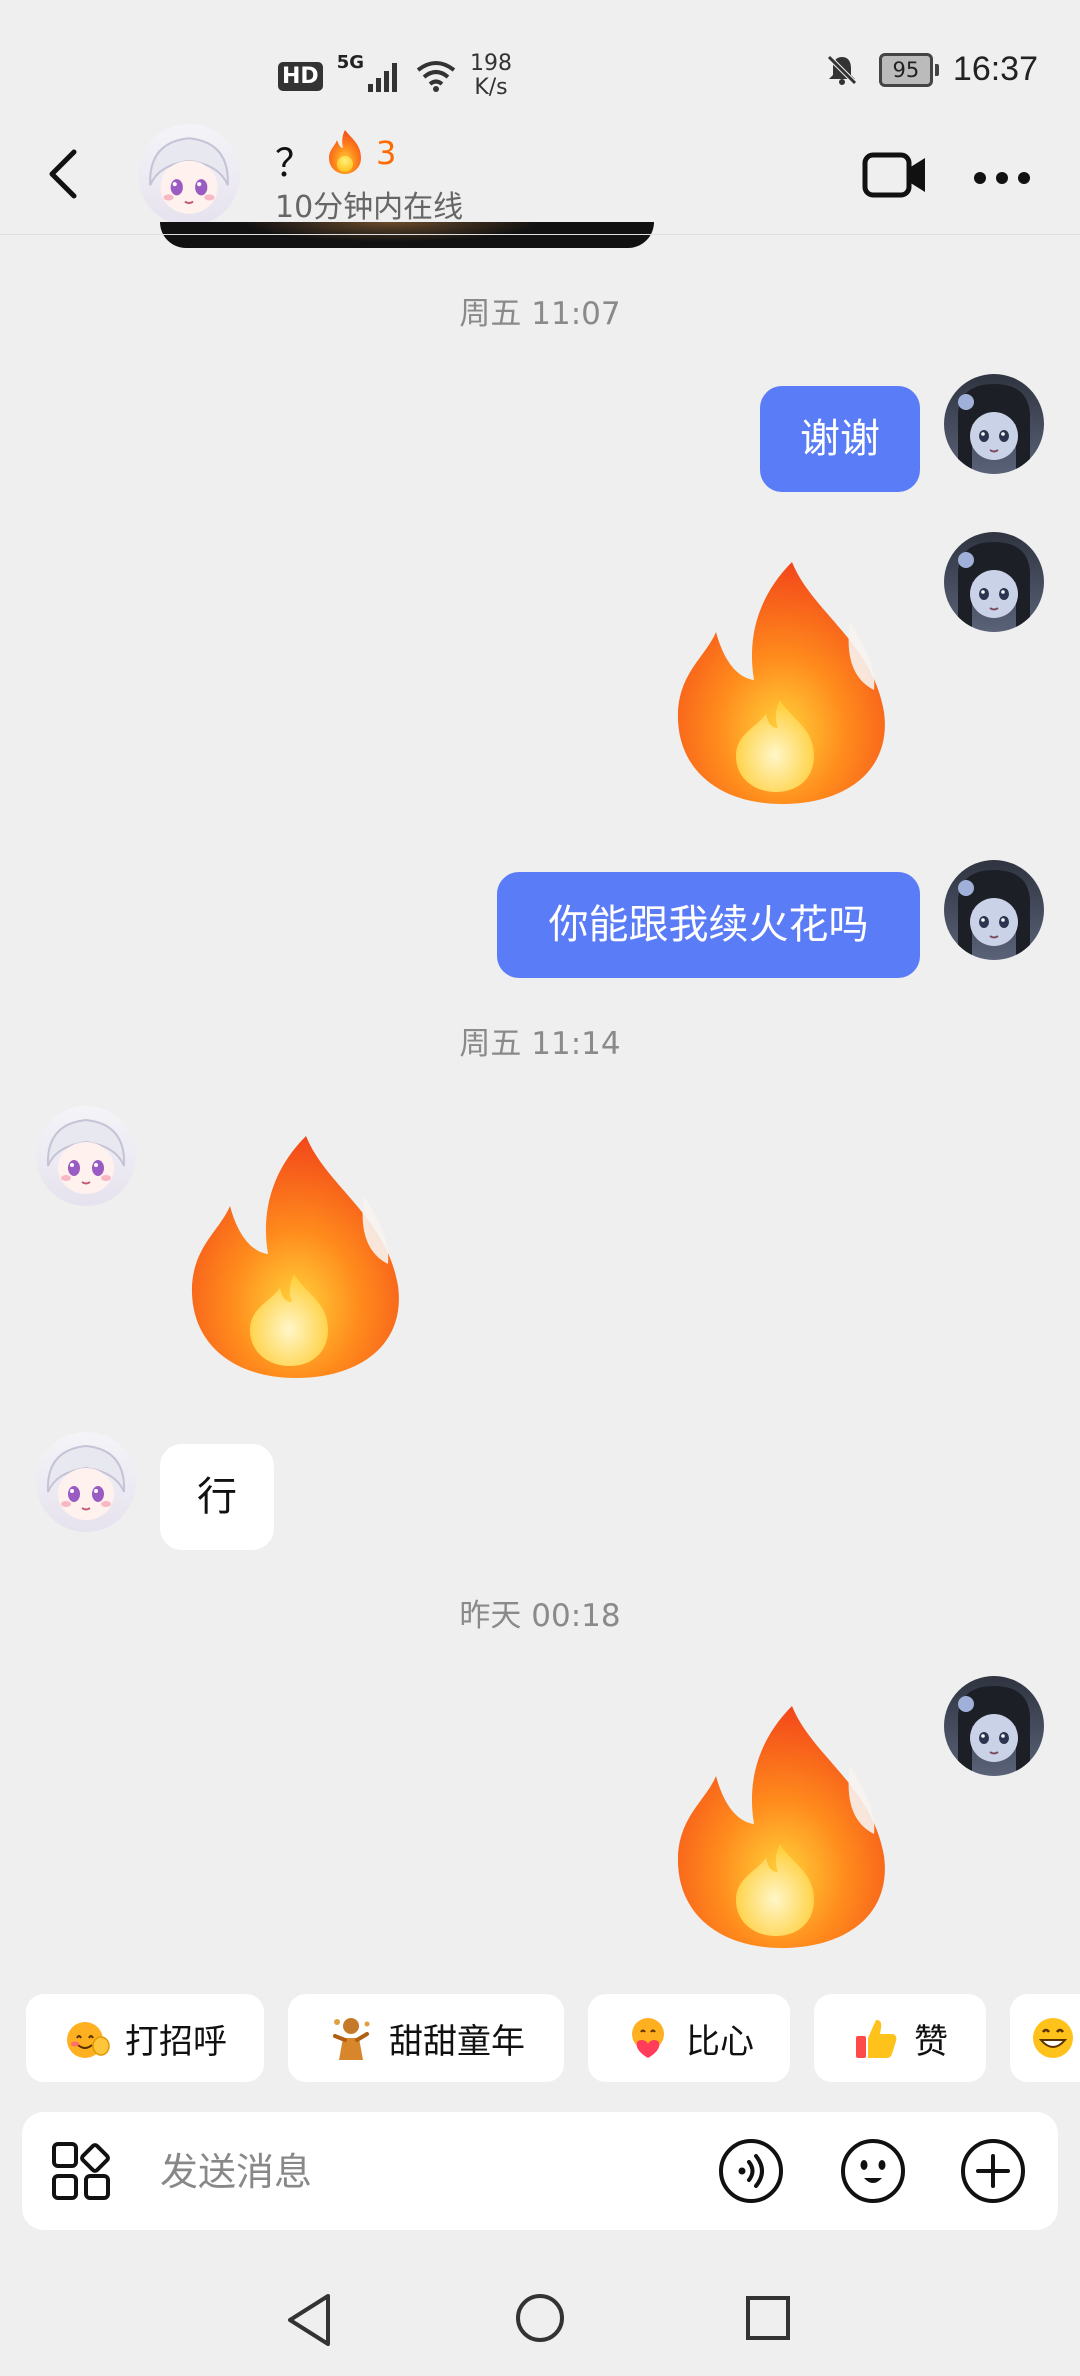 The width and height of the screenshot is (1080, 2376). Describe the element at coordinates (81, 2171) in the screenshot. I see `apps-grid-icon` at that location.